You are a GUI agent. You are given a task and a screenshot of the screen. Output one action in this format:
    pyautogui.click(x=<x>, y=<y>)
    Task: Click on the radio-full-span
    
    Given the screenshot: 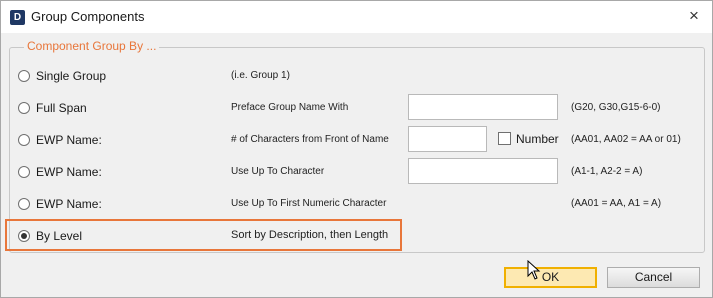 What is the action you would take?
    pyautogui.click(x=24, y=108)
    